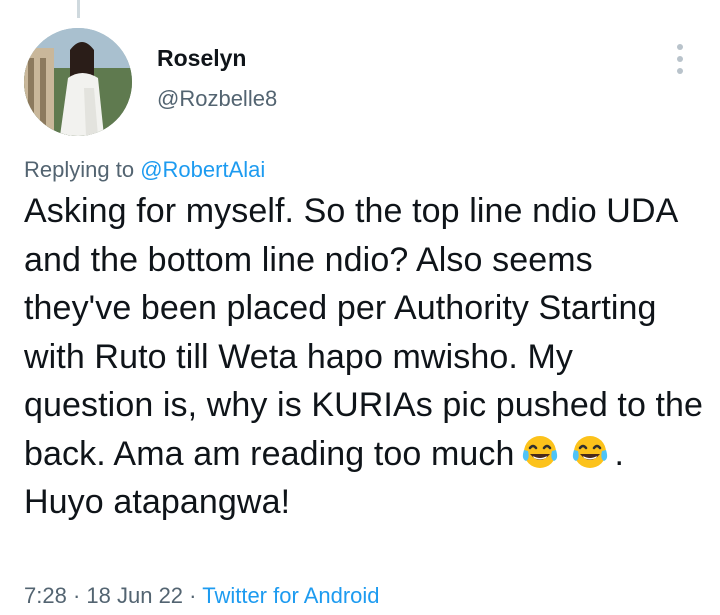 The image size is (720, 615). I want to click on reply-context: Replying to @RobertAlai, so click(144, 170).